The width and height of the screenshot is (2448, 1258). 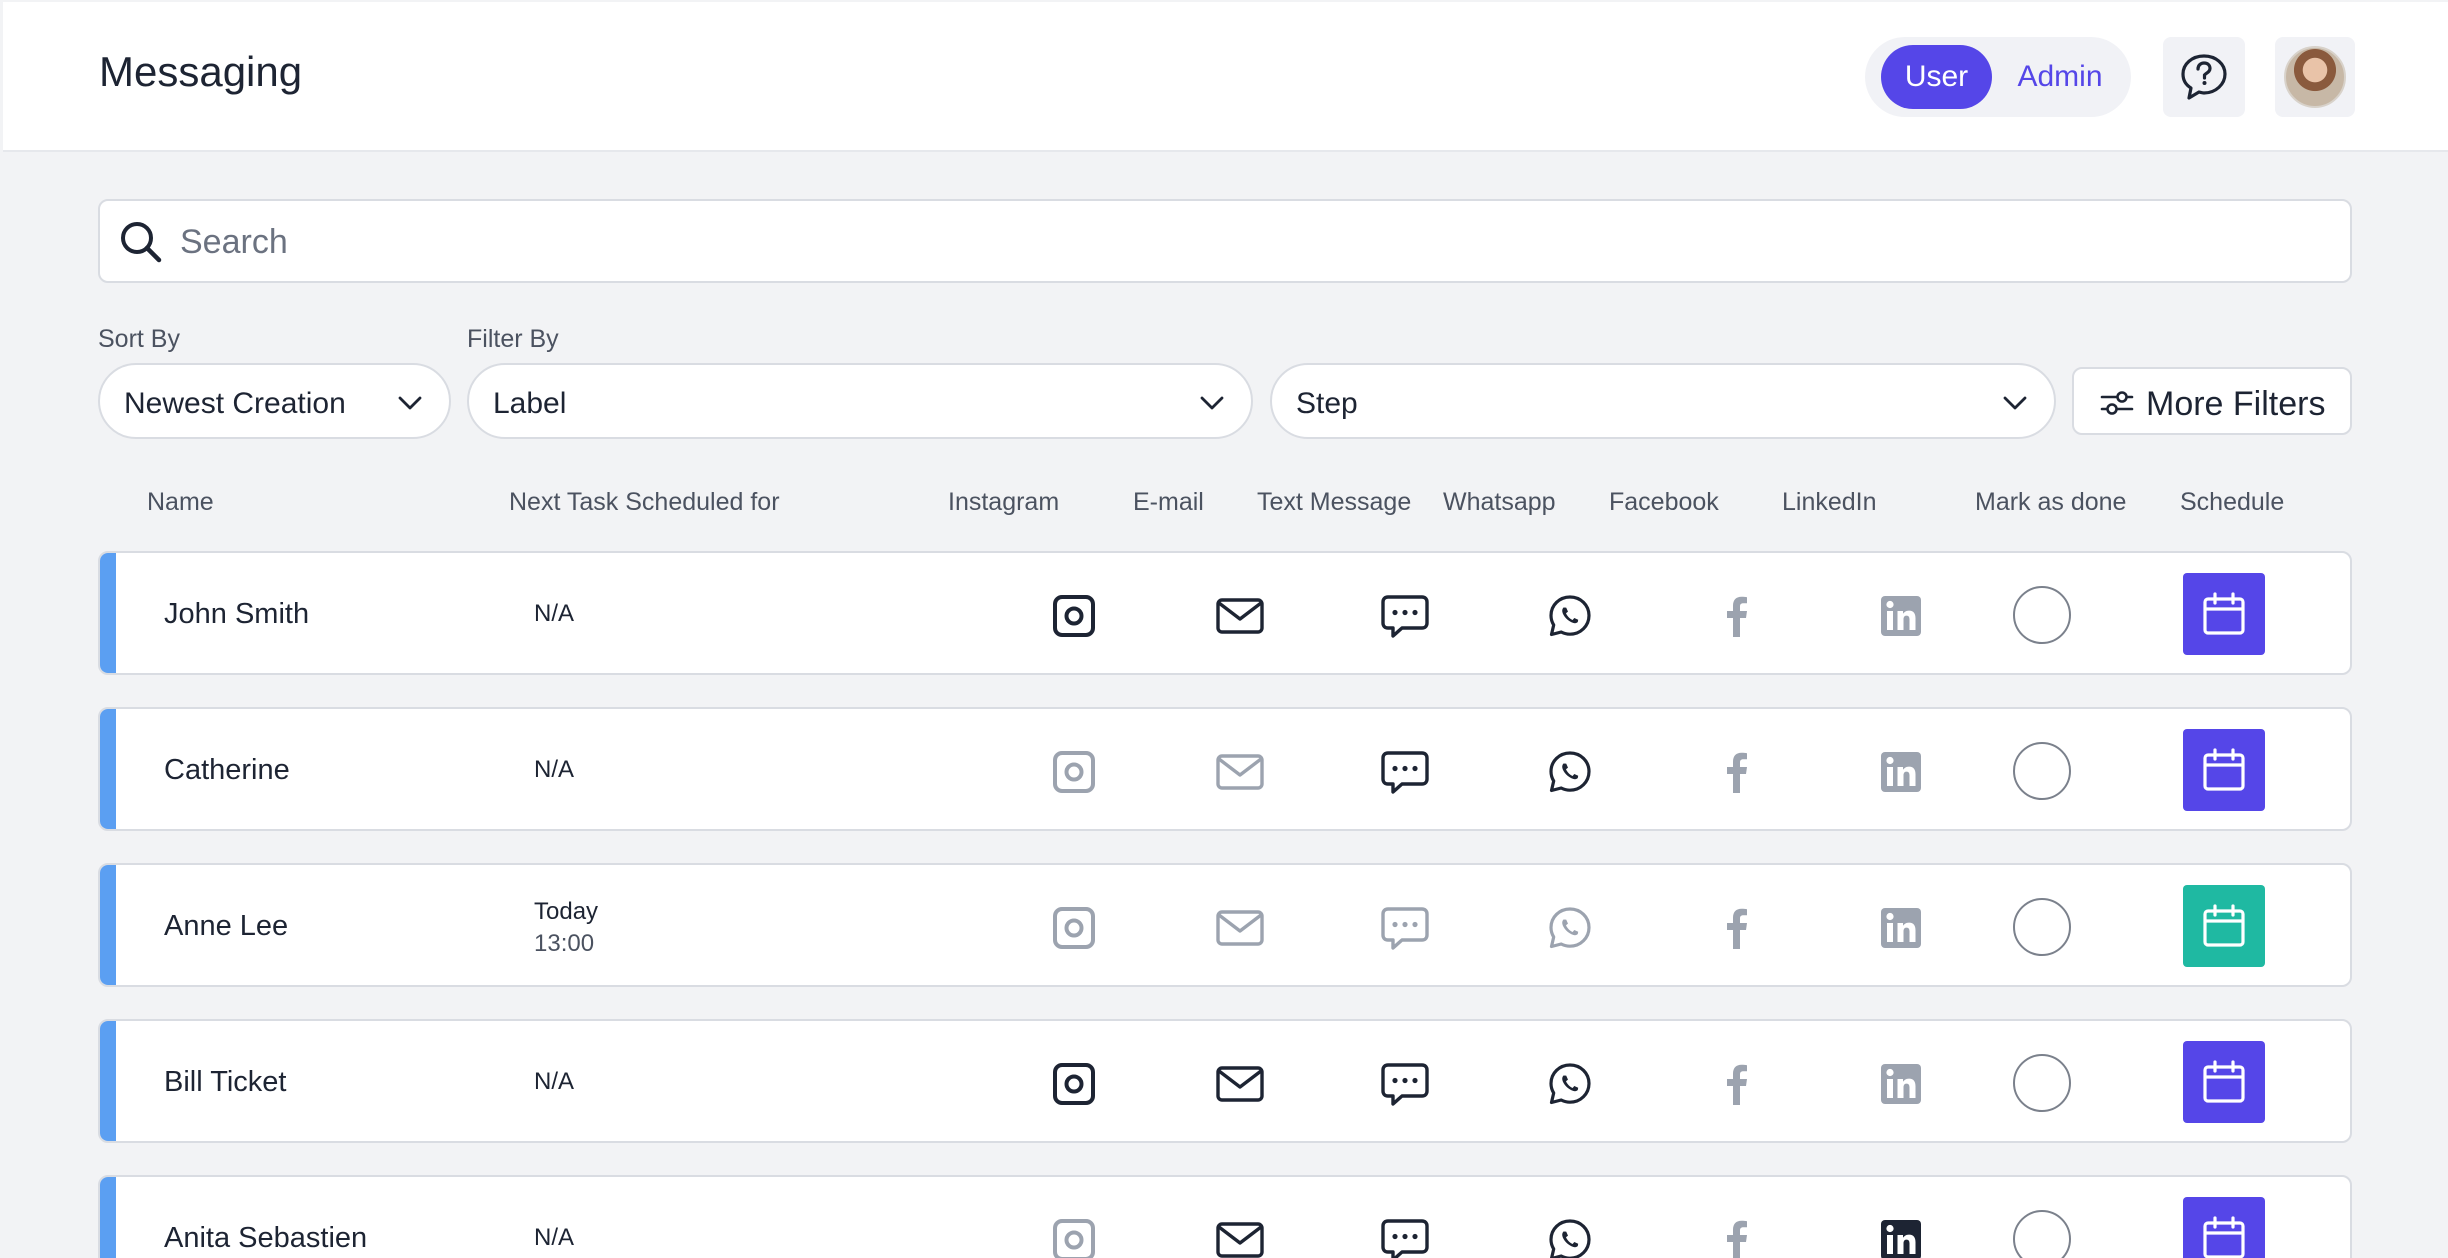 What do you see at coordinates (201, 71) in the screenshot?
I see `page-title: Messaging` at bounding box center [201, 71].